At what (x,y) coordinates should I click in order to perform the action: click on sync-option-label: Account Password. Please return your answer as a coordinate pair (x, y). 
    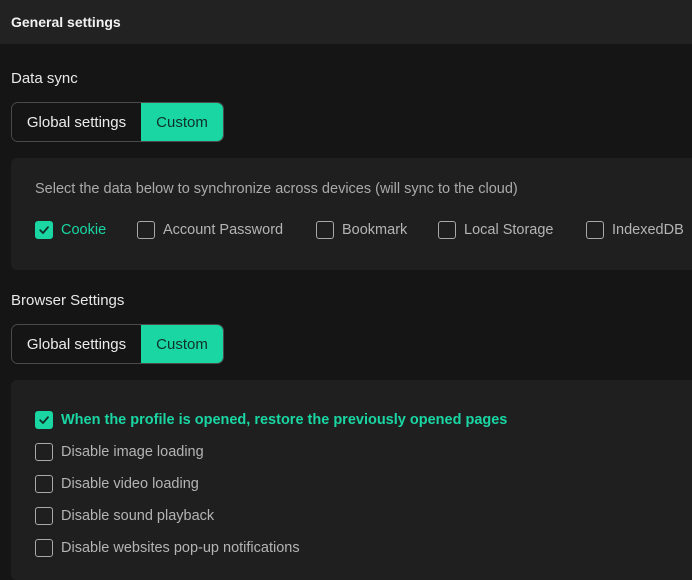
    Looking at the image, I should click on (223, 230).